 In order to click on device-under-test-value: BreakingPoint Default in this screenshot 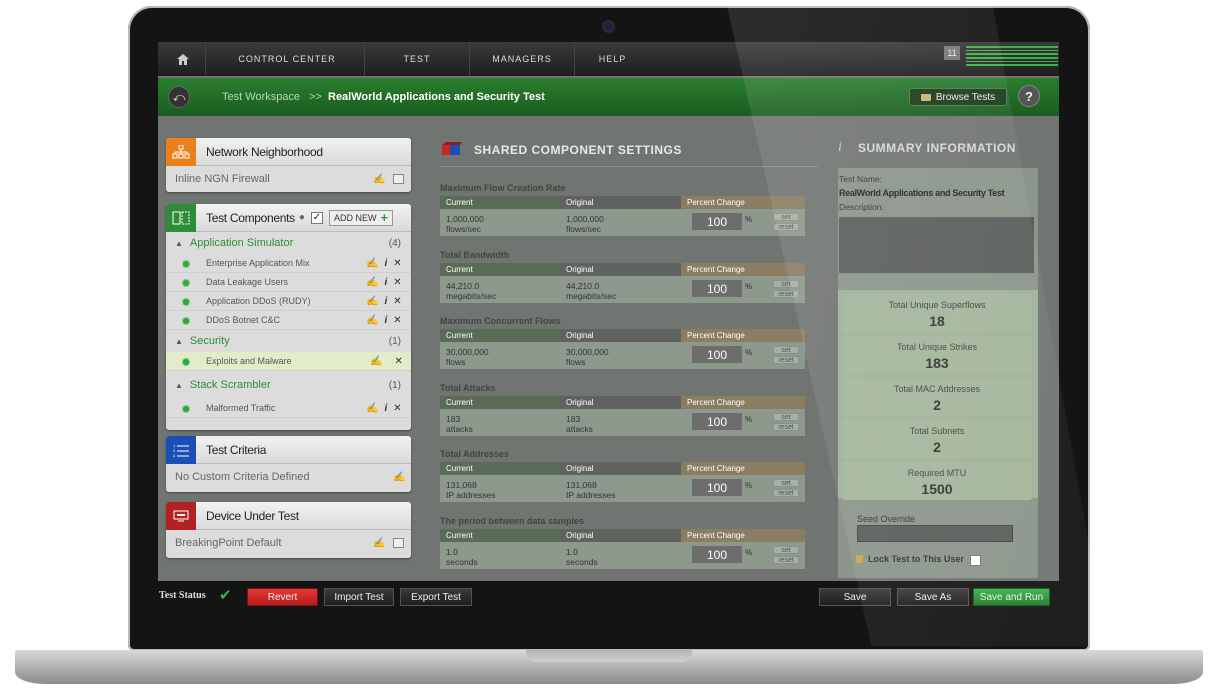, I will do `click(228, 543)`.